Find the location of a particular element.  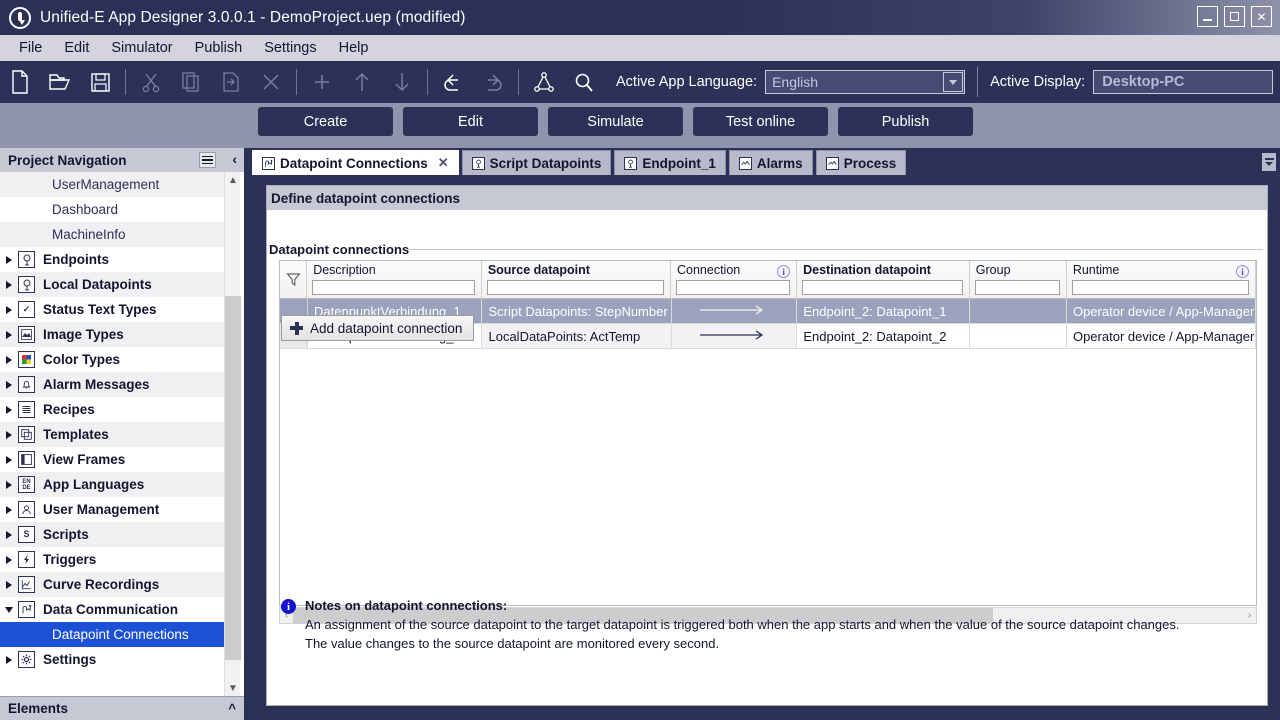

save-icon is located at coordinates (100, 82).